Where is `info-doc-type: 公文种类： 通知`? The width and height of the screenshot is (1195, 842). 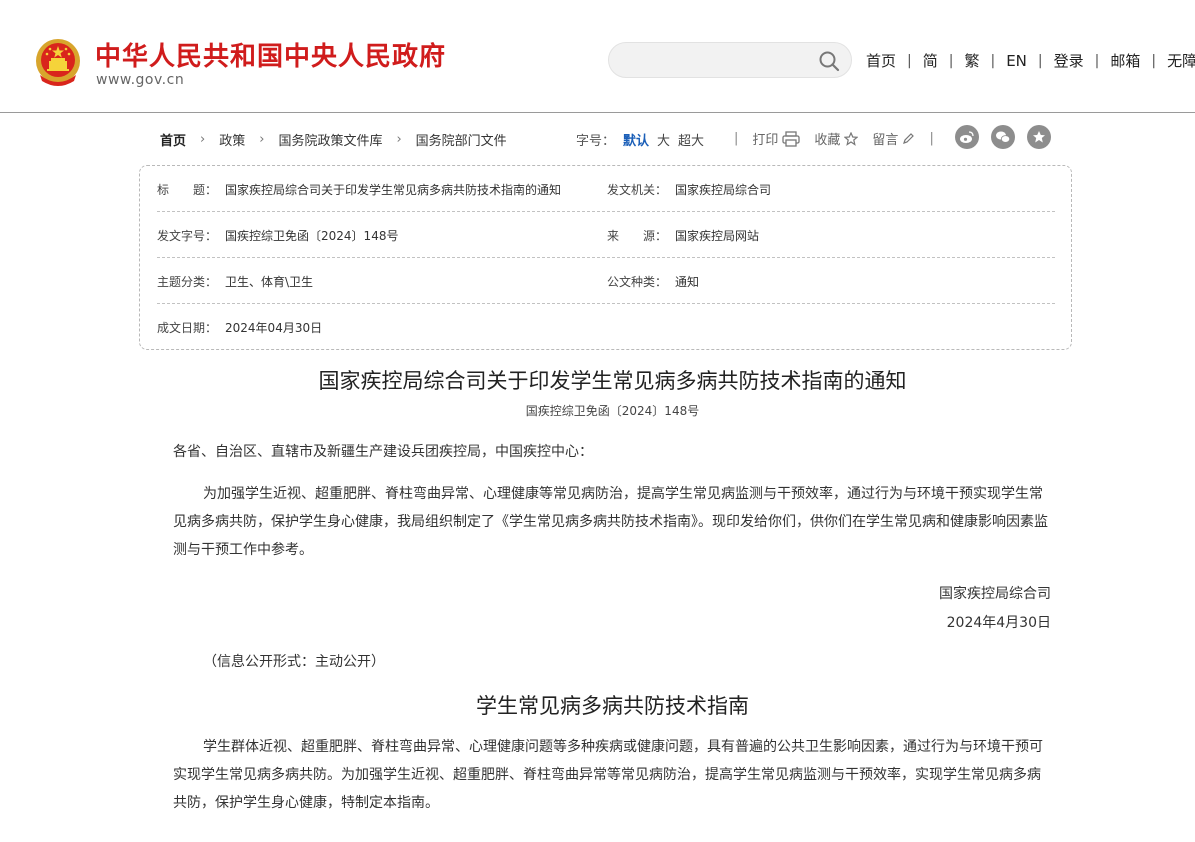
info-doc-type: 公文种类： 通知 is located at coordinates (653, 282).